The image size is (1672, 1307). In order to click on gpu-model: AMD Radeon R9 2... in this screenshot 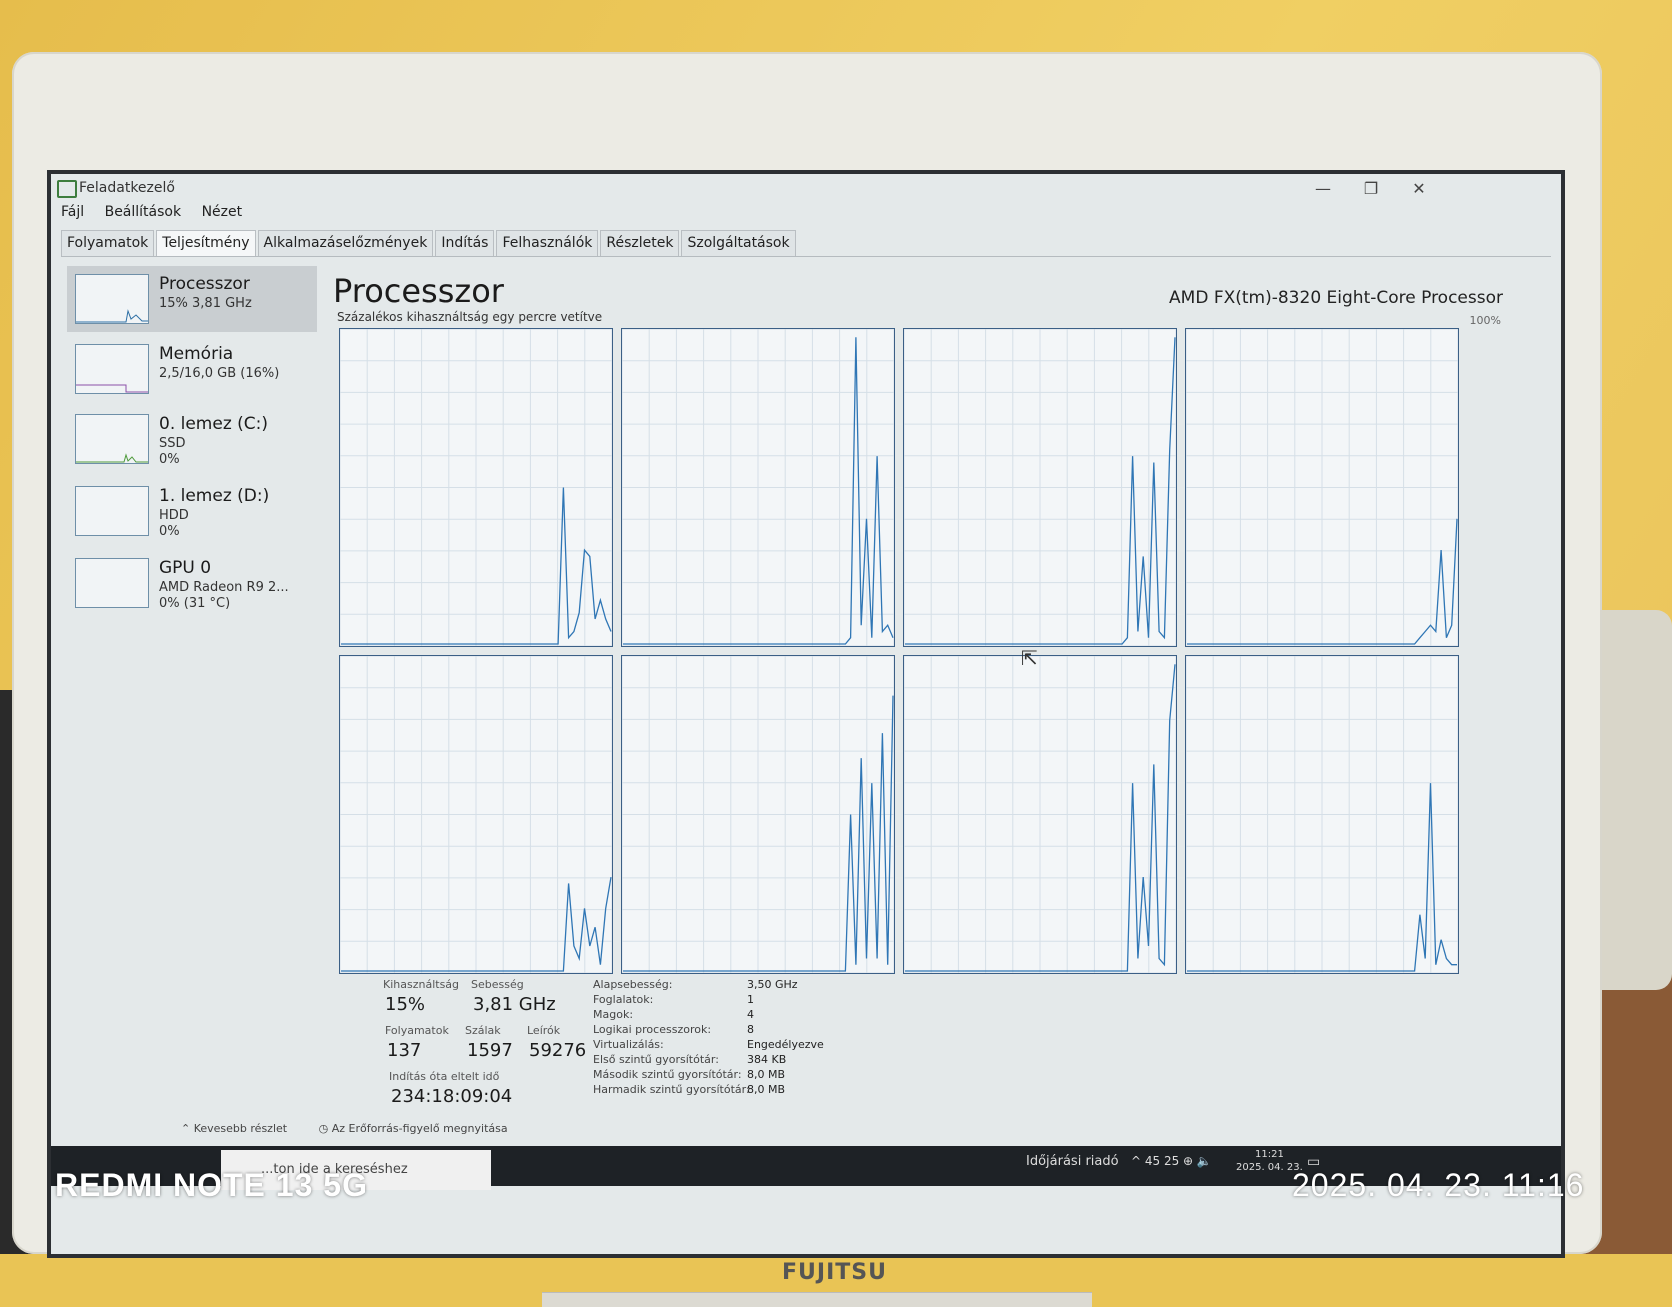, I will do `click(224, 587)`.